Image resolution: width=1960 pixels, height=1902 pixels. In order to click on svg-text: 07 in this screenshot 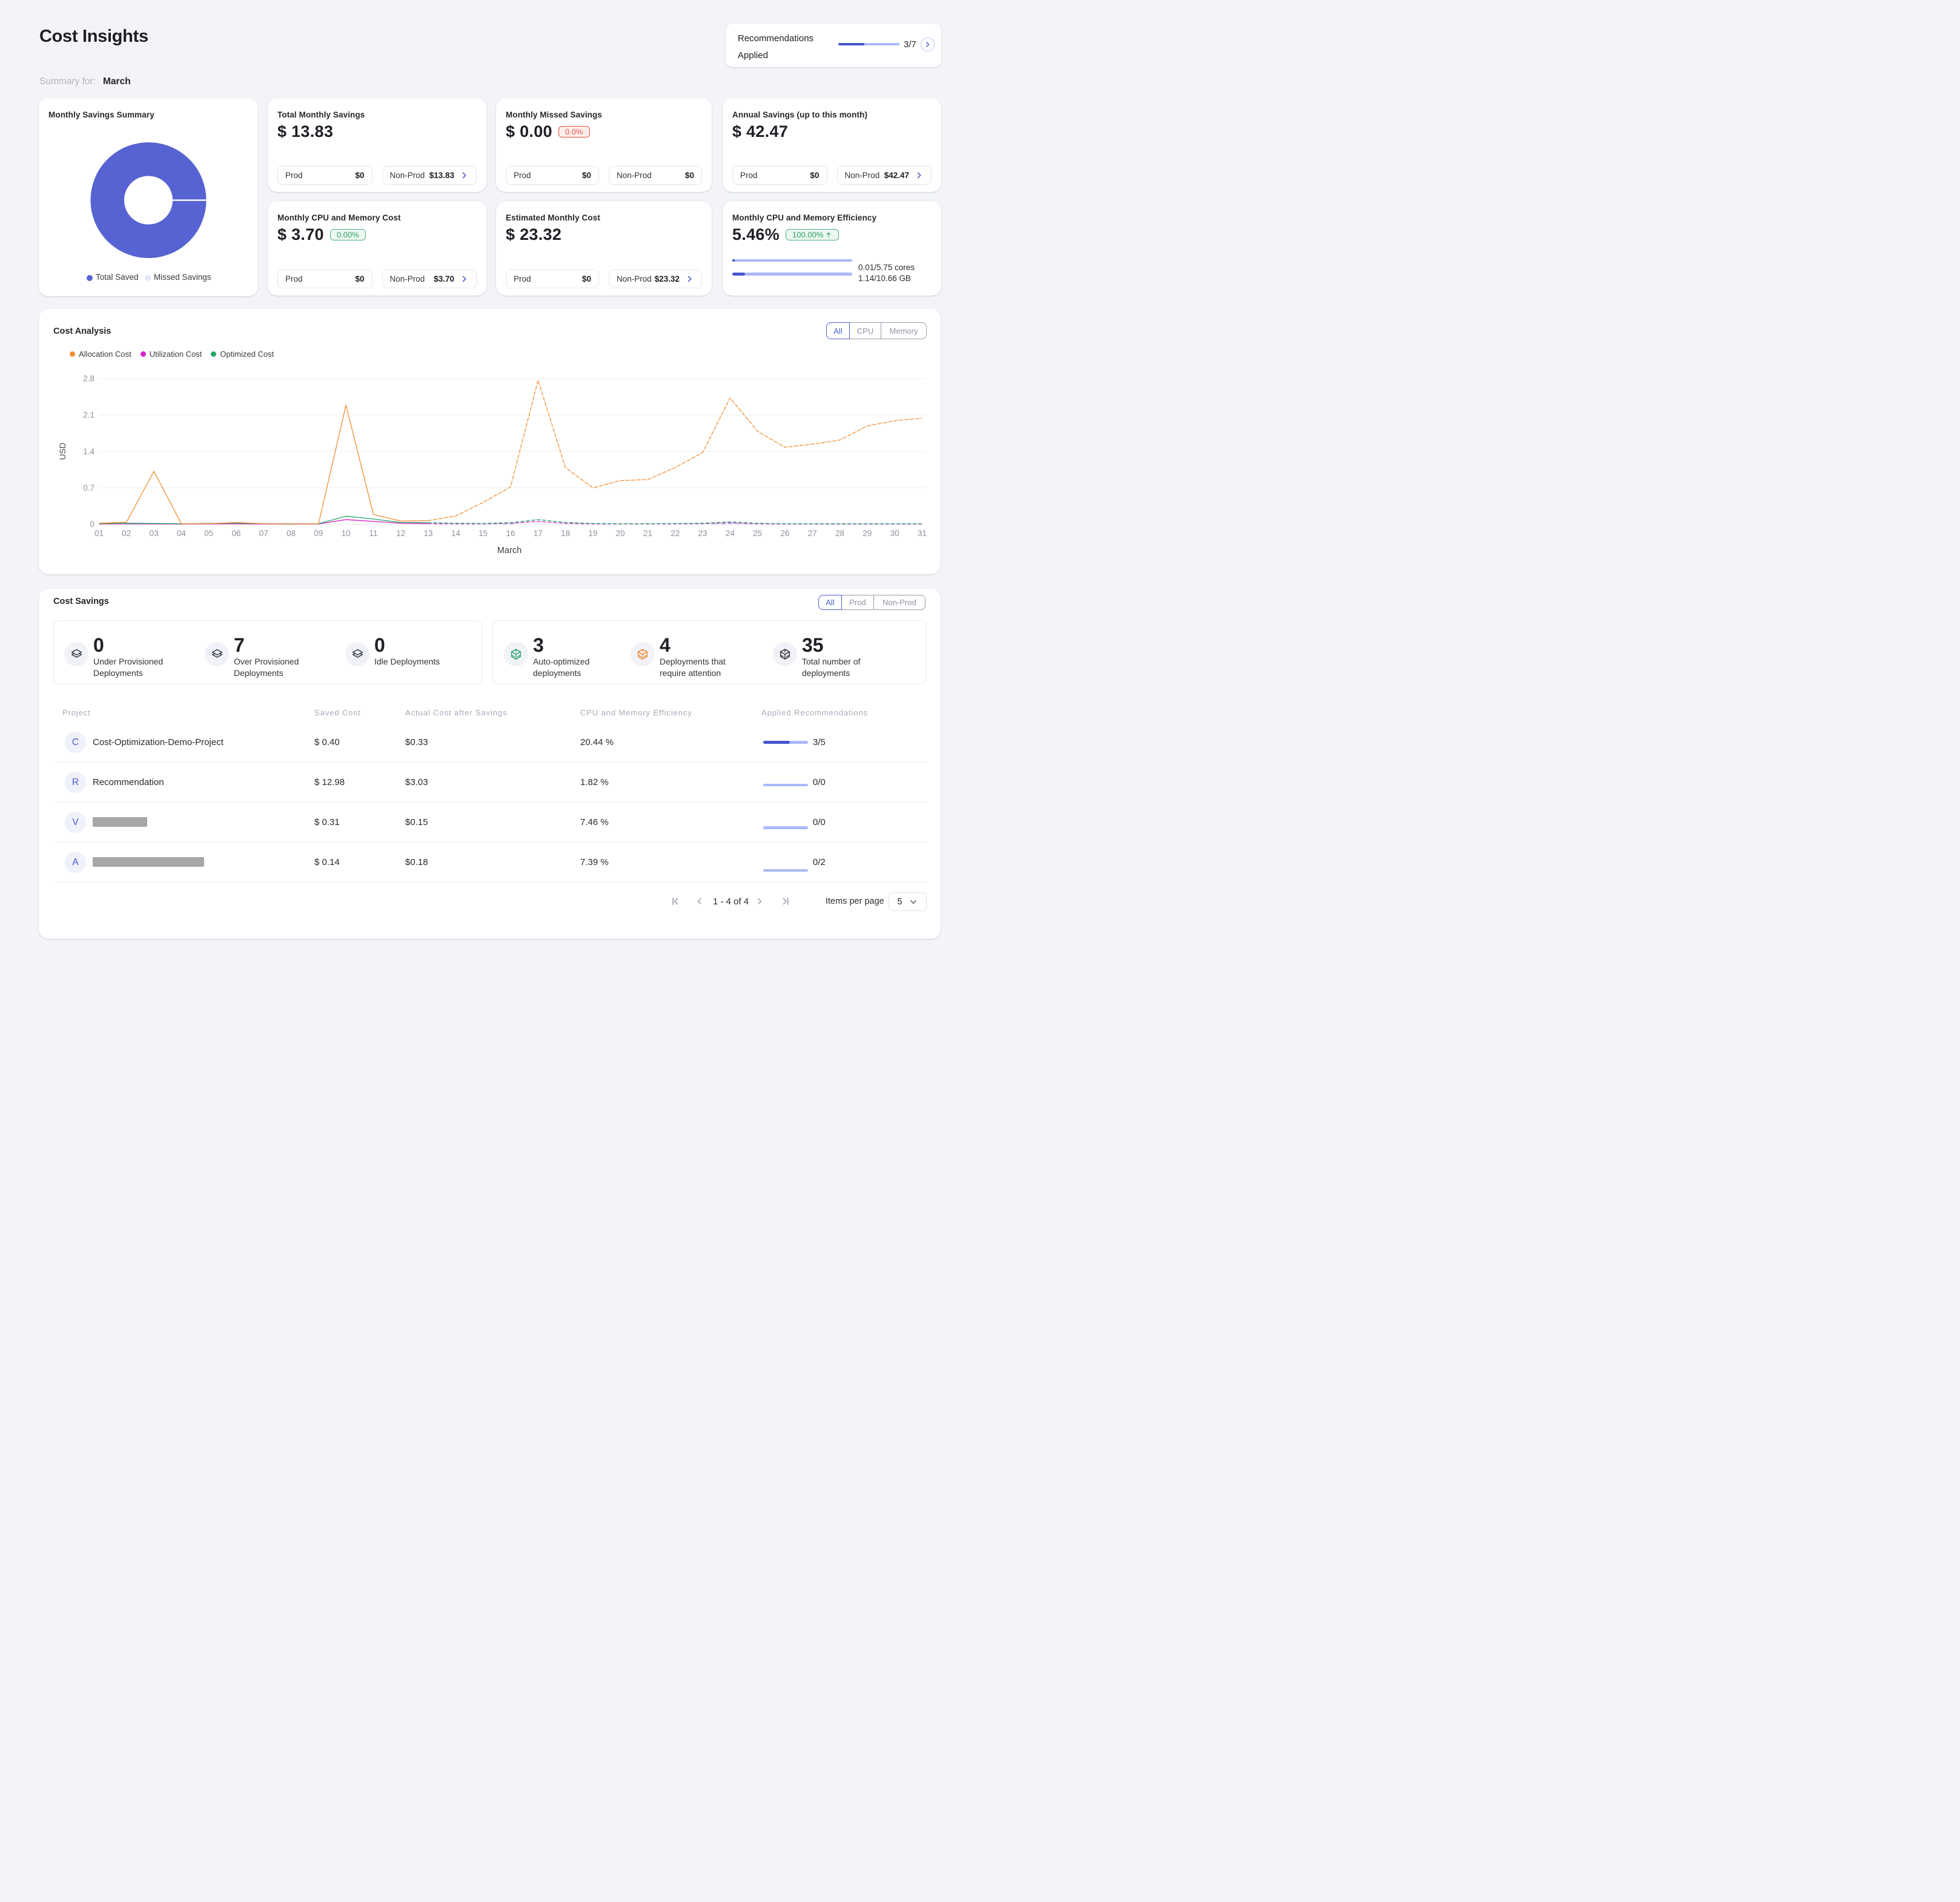, I will do `click(263, 533)`.